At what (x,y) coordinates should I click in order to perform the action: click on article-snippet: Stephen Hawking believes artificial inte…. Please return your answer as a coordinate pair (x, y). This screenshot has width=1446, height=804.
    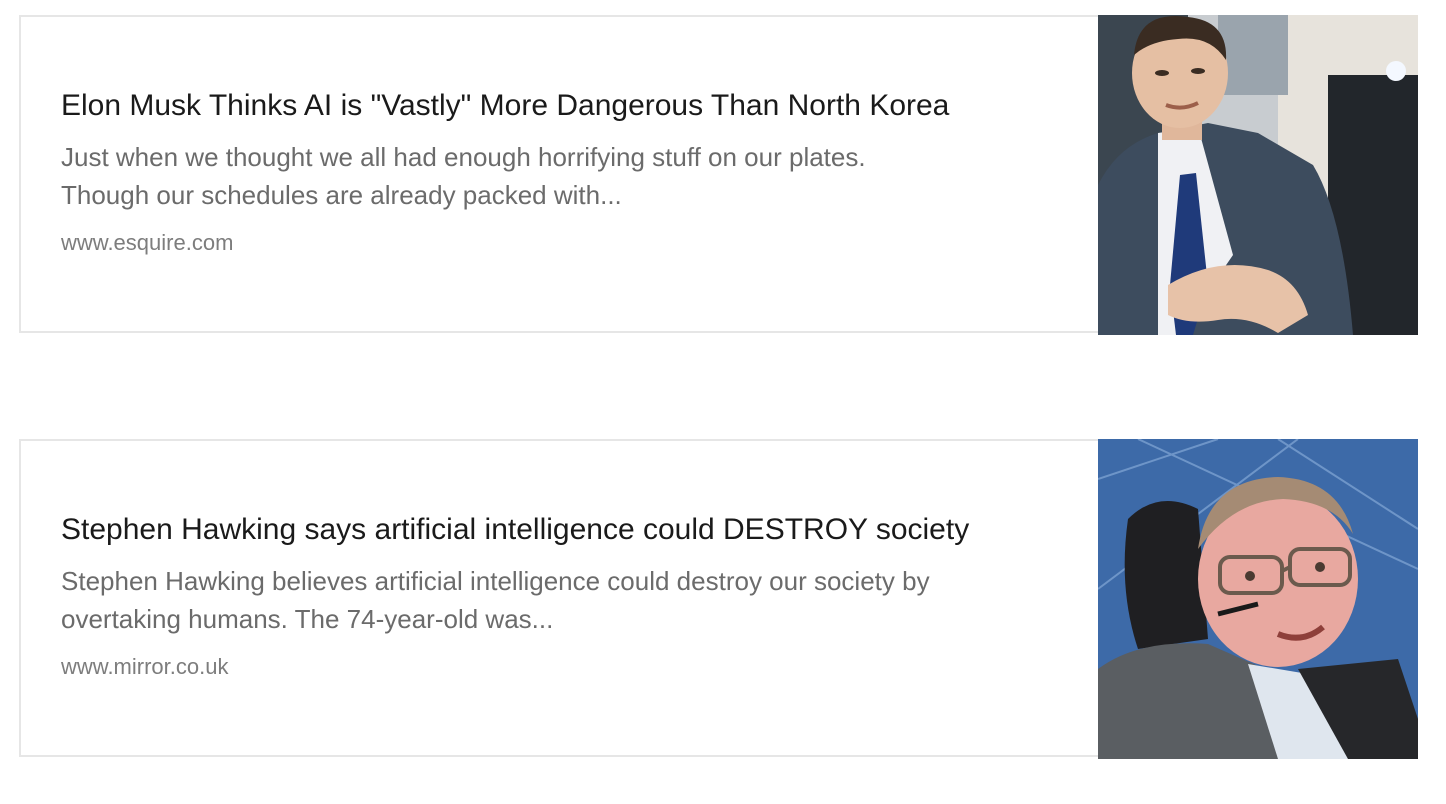
    Looking at the image, I should click on (571, 600).